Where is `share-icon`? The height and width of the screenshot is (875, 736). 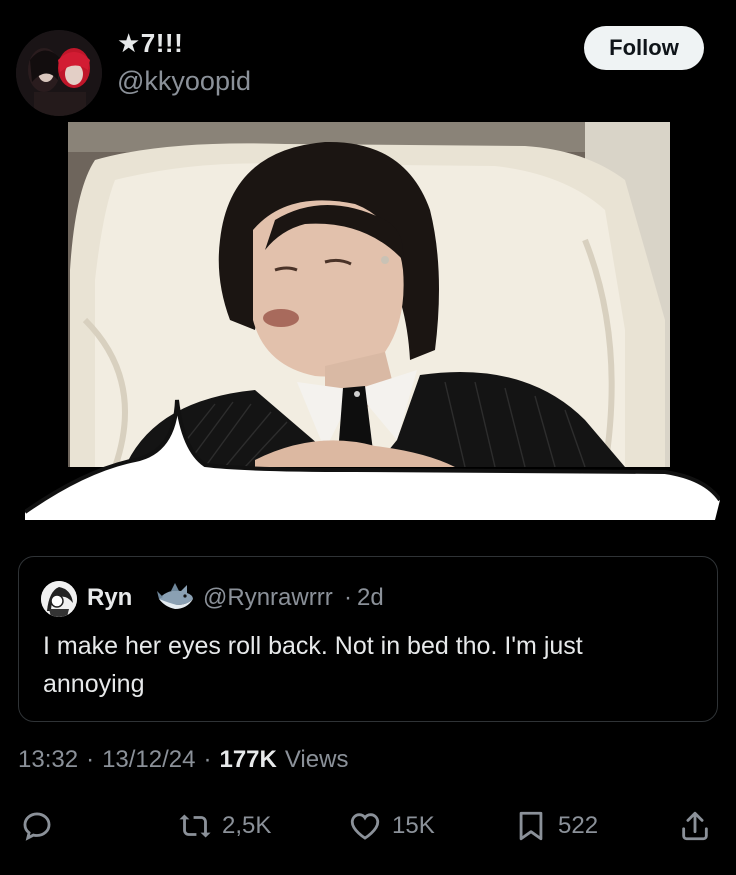
share-icon is located at coordinates (695, 826).